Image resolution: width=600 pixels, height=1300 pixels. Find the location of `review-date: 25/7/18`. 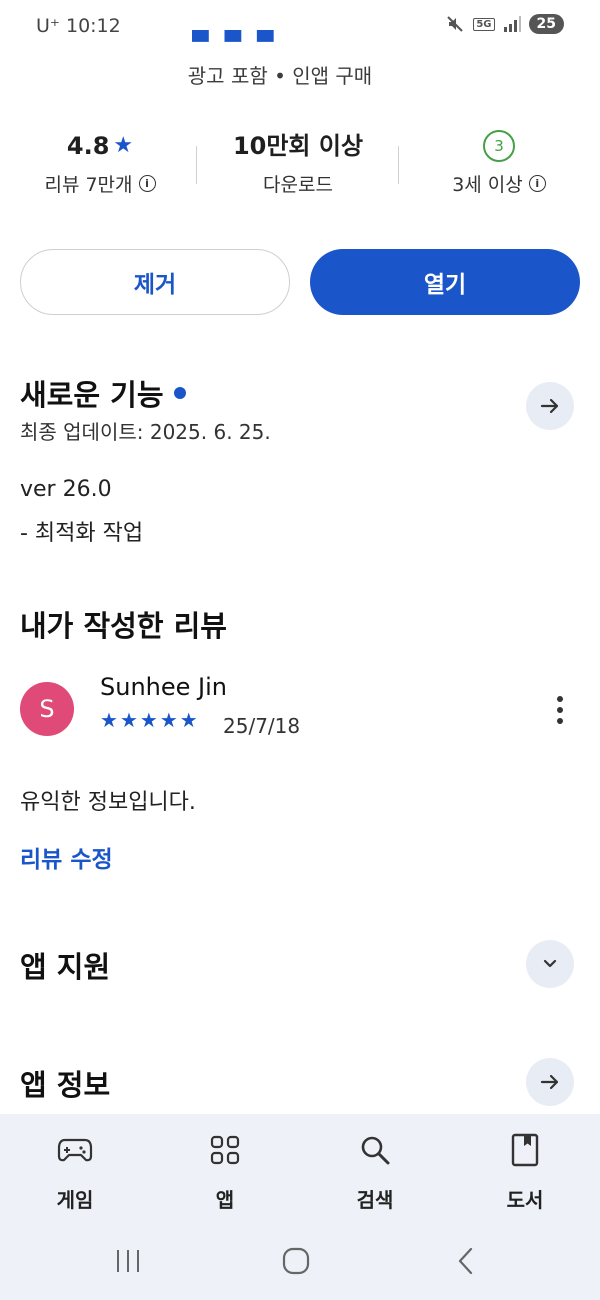

review-date: 25/7/18 is located at coordinates (262, 726).